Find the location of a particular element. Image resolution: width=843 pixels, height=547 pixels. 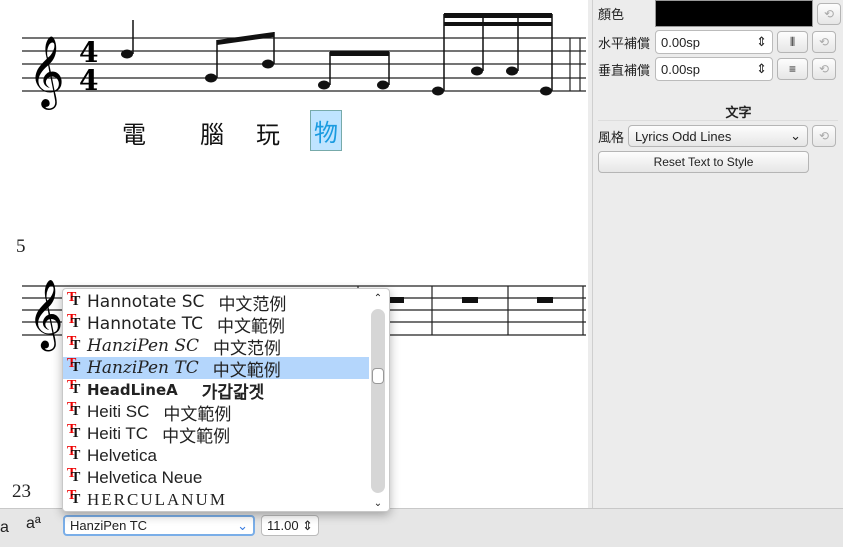

font-list-item: T T HeadLineA 가갑갊겟 is located at coordinates (216, 390).